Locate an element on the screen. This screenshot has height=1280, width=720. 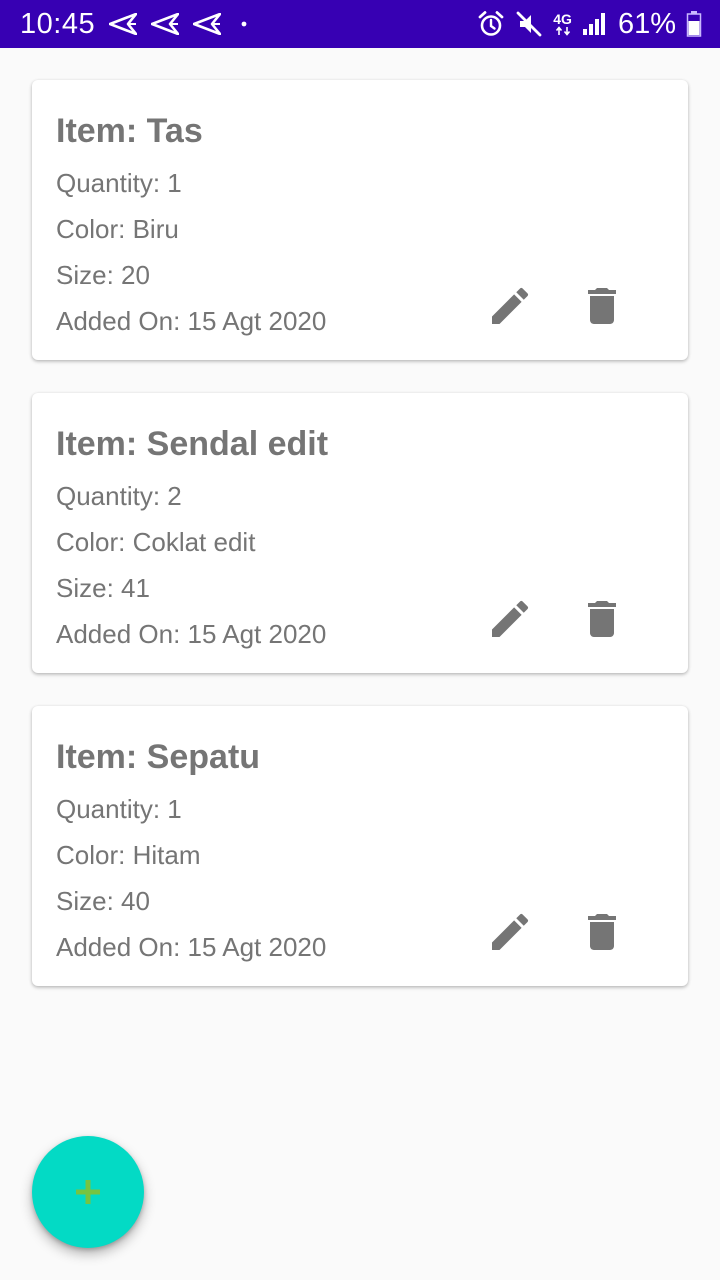
item-title: Item: Sendal edit is located at coordinates (192, 444).